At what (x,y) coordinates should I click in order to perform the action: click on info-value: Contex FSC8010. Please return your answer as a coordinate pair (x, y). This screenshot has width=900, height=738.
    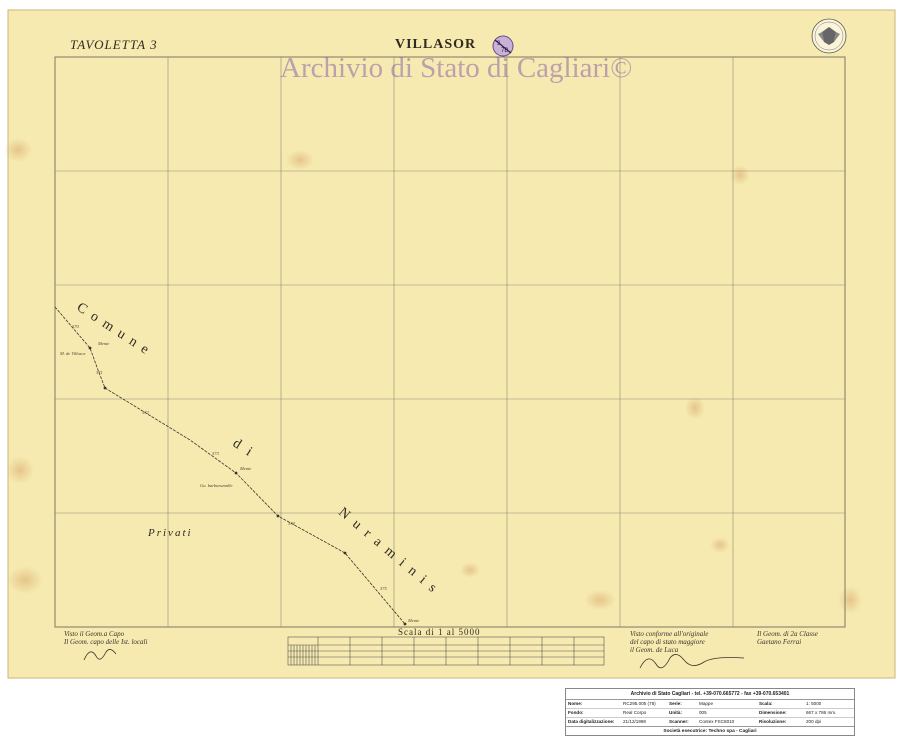
    Looking at the image, I should click on (717, 721).